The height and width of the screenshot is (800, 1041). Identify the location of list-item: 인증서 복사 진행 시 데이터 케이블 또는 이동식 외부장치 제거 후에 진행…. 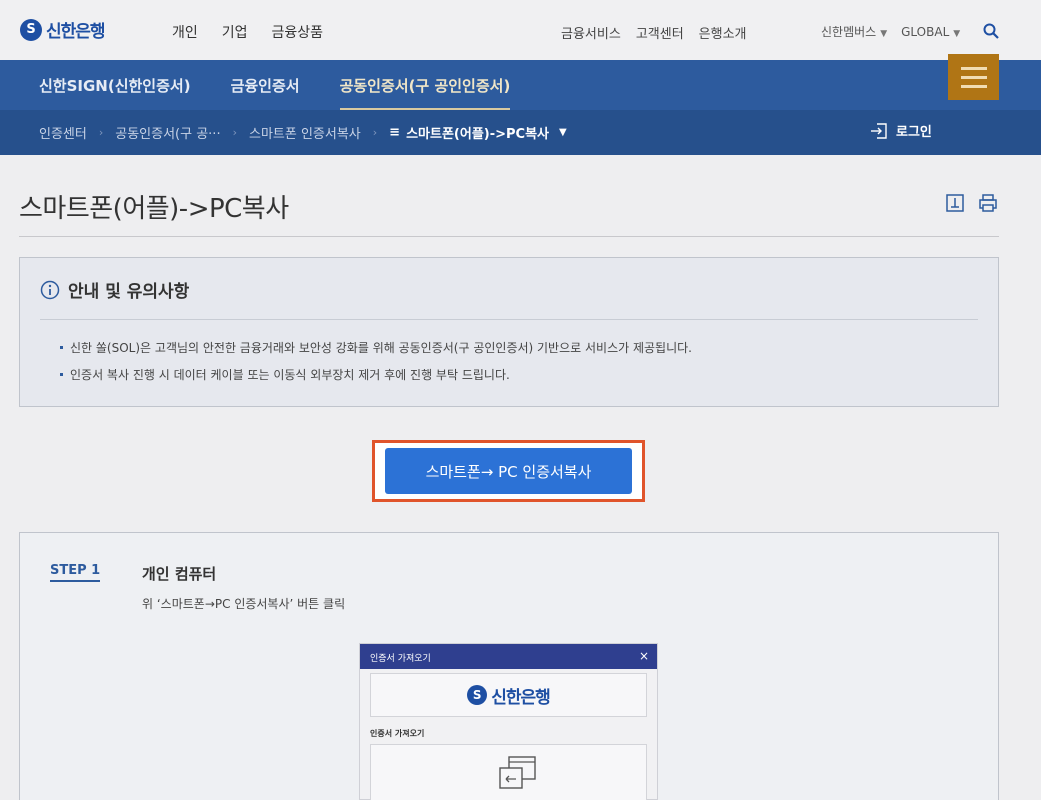
(376, 374).